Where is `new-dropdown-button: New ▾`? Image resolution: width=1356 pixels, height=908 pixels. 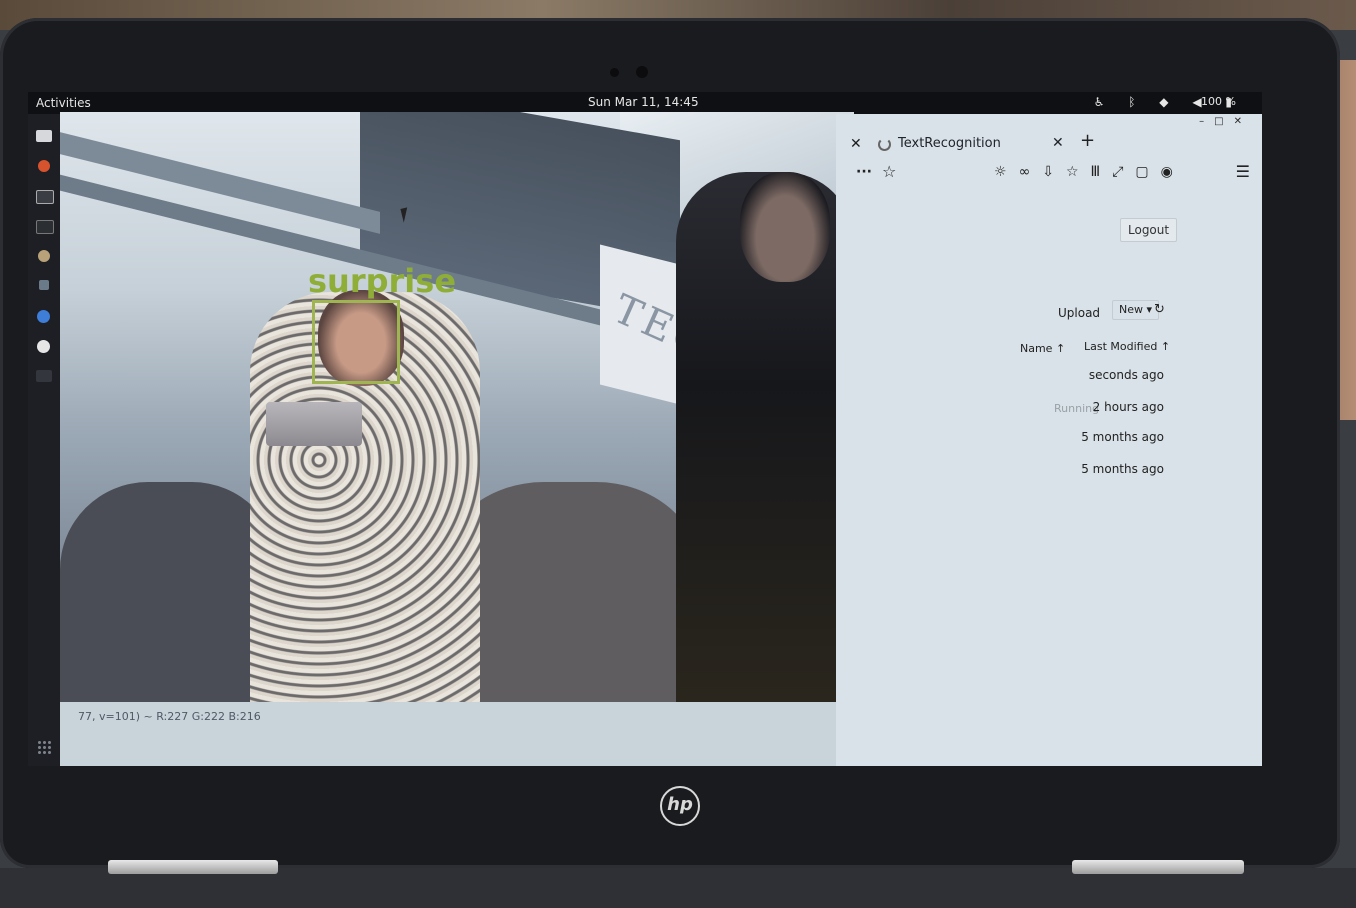 new-dropdown-button: New ▾ is located at coordinates (1136, 310).